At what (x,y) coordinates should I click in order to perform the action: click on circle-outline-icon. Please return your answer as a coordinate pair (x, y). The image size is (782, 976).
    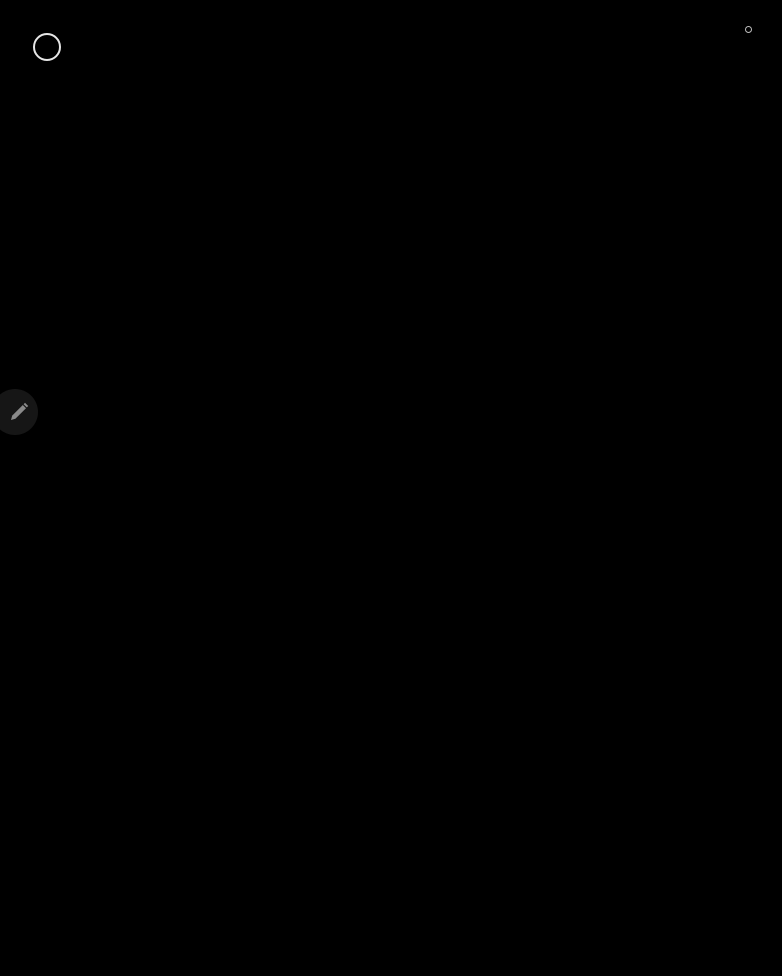
    Looking at the image, I should click on (47, 47).